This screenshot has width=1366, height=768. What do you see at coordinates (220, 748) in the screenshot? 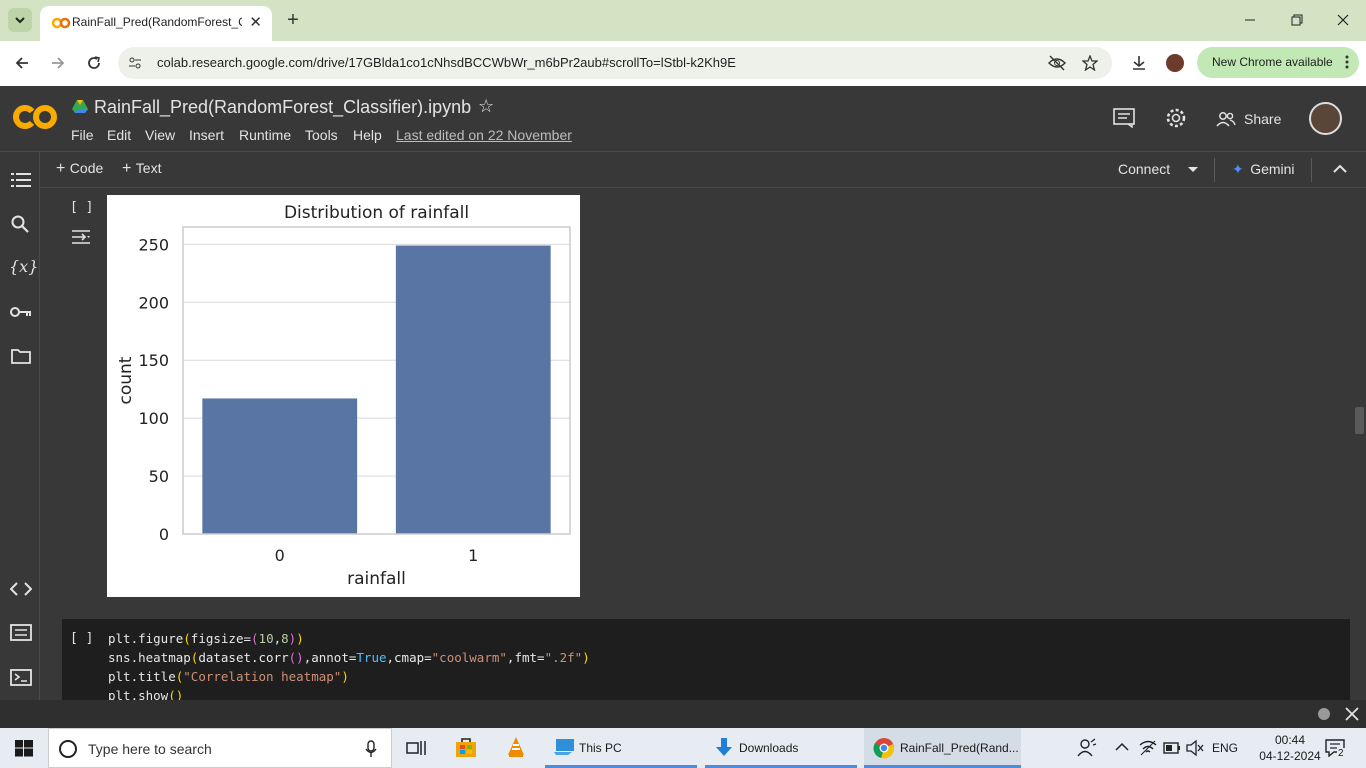
I see `taskbar-search: Type here to search` at bounding box center [220, 748].